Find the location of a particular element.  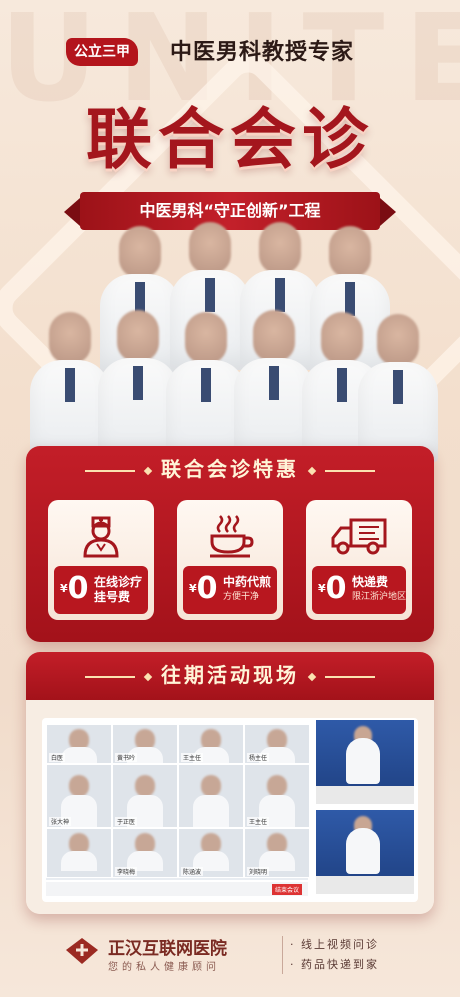

participant-name: 李晓梅 is located at coordinates (126, 871).